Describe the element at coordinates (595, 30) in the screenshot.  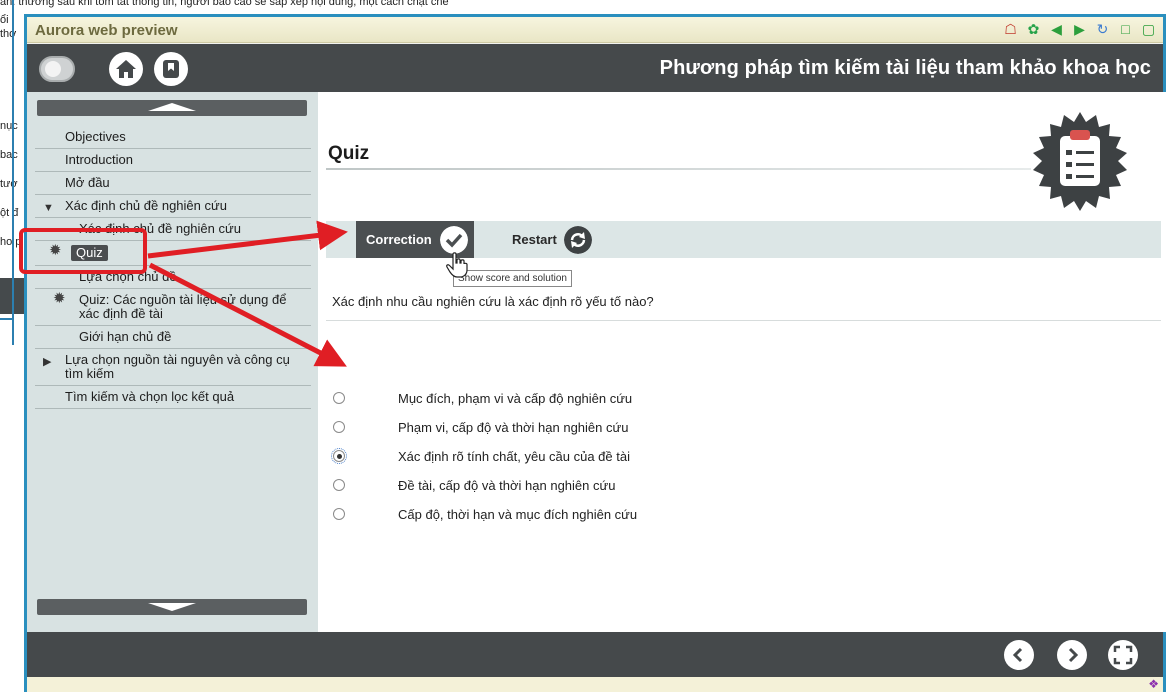
I see `title-bar: Aurora web preview ☖ ✿ ◀ ▶ ↻ □ ▢` at that location.